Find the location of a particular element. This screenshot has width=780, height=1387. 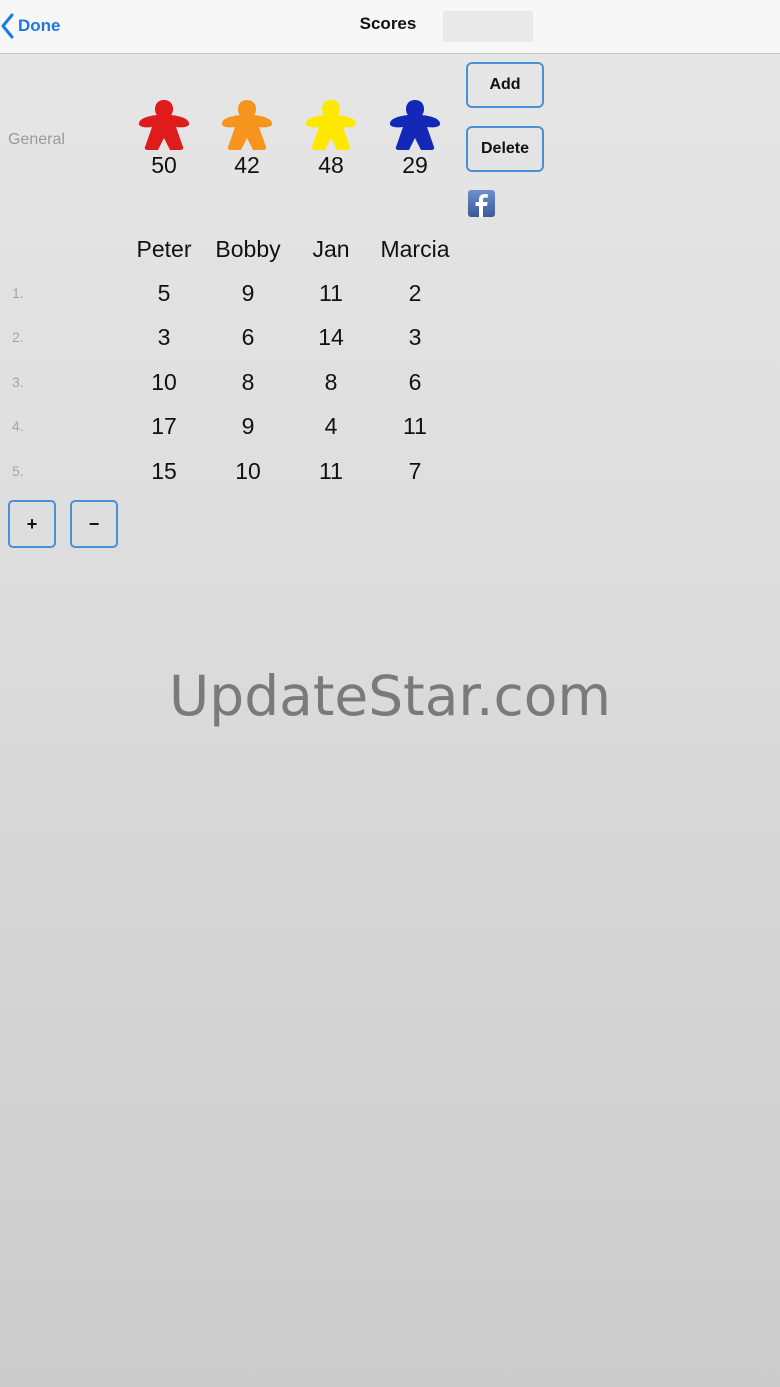

player-total: 29 is located at coordinates (415, 165).